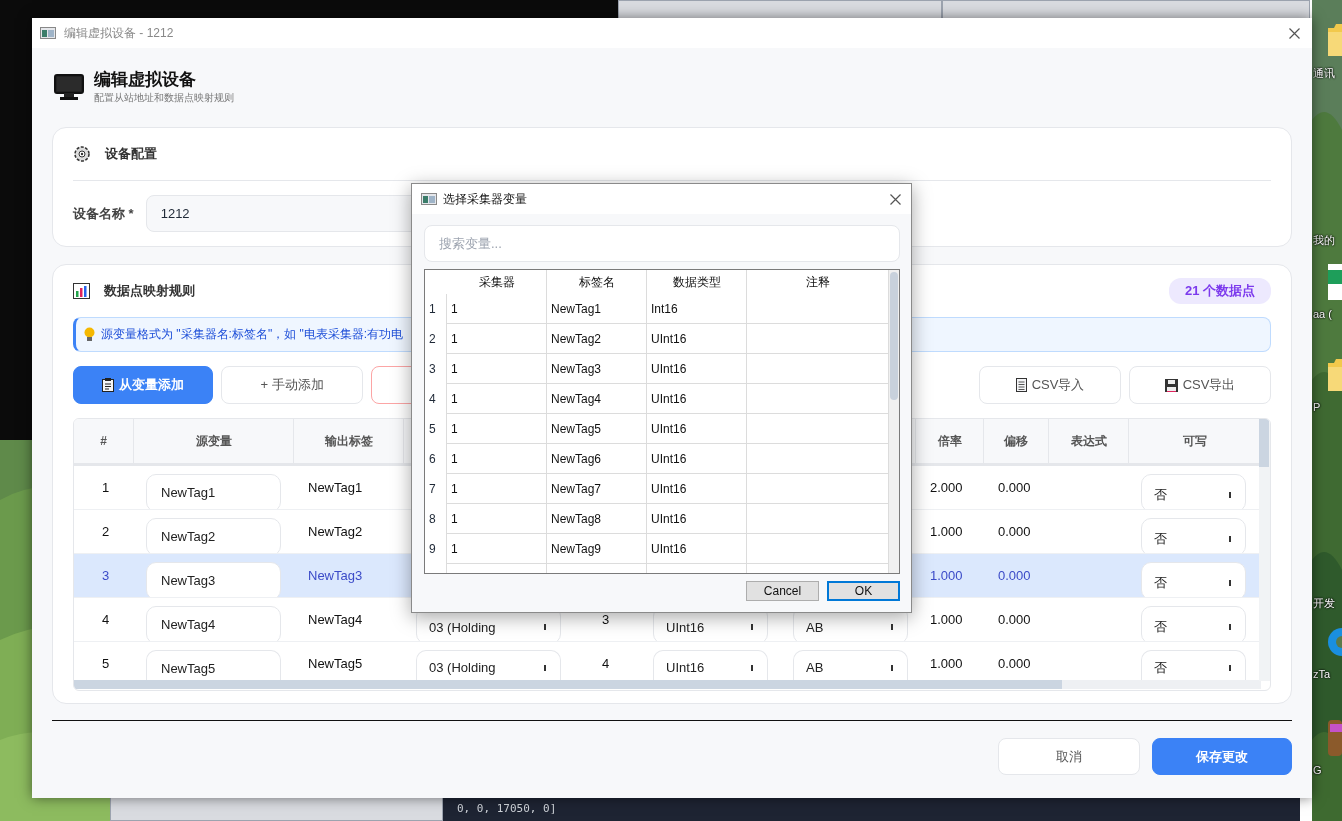 The height and width of the screenshot is (821, 1342). What do you see at coordinates (1335, 282) in the screenshot?
I see `sheet-icon` at bounding box center [1335, 282].